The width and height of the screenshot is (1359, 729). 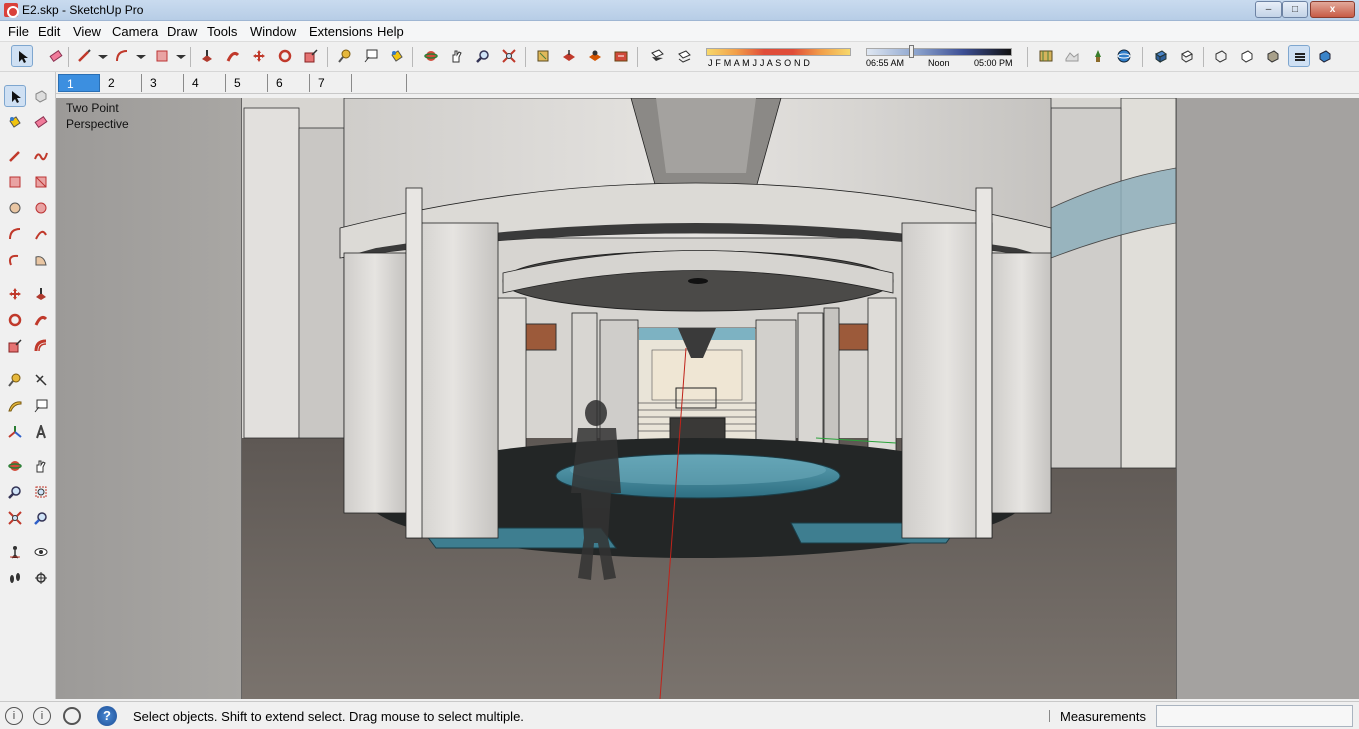 I want to click on photo-textures-button, so click(x=1124, y=56).